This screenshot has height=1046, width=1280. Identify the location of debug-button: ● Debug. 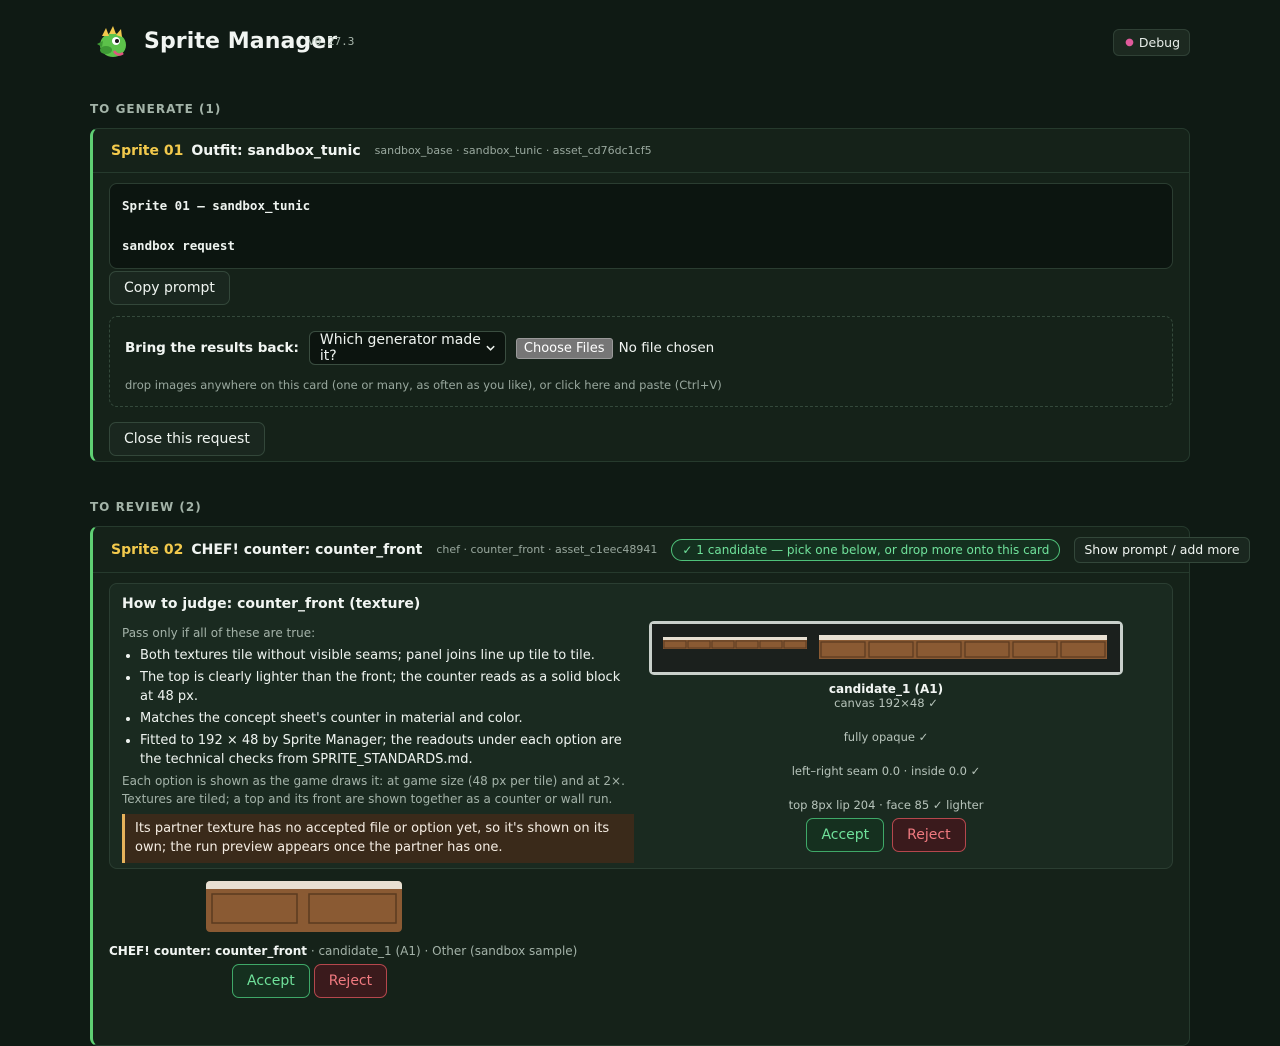
(1151, 42).